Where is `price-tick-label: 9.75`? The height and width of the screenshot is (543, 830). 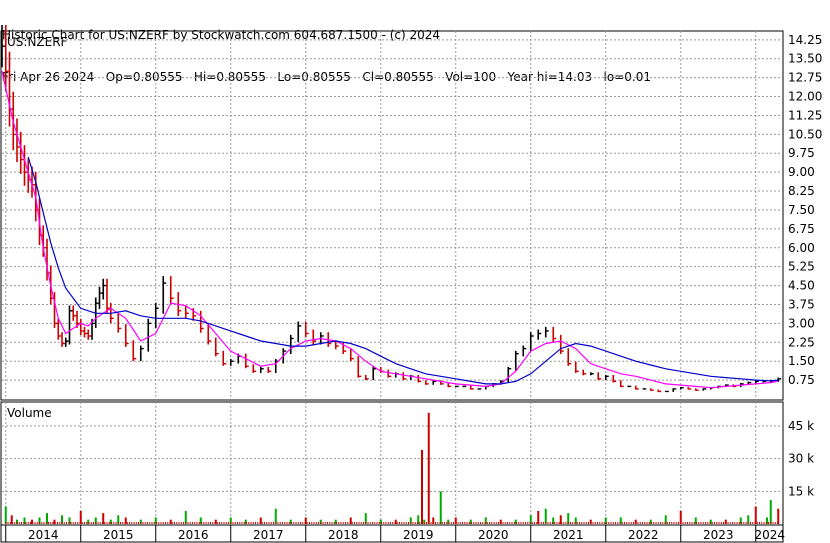
price-tick-label: 9.75 is located at coordinates (801, 153).